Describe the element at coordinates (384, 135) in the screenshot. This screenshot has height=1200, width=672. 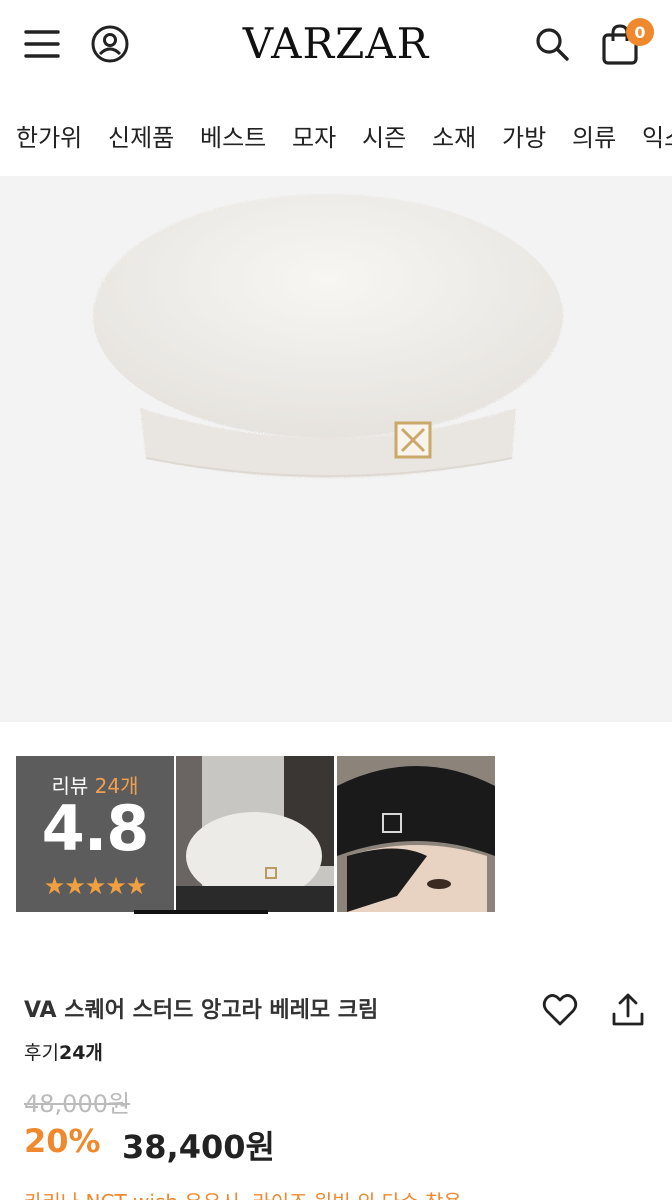
I see `category-item: 시즌` at that location.